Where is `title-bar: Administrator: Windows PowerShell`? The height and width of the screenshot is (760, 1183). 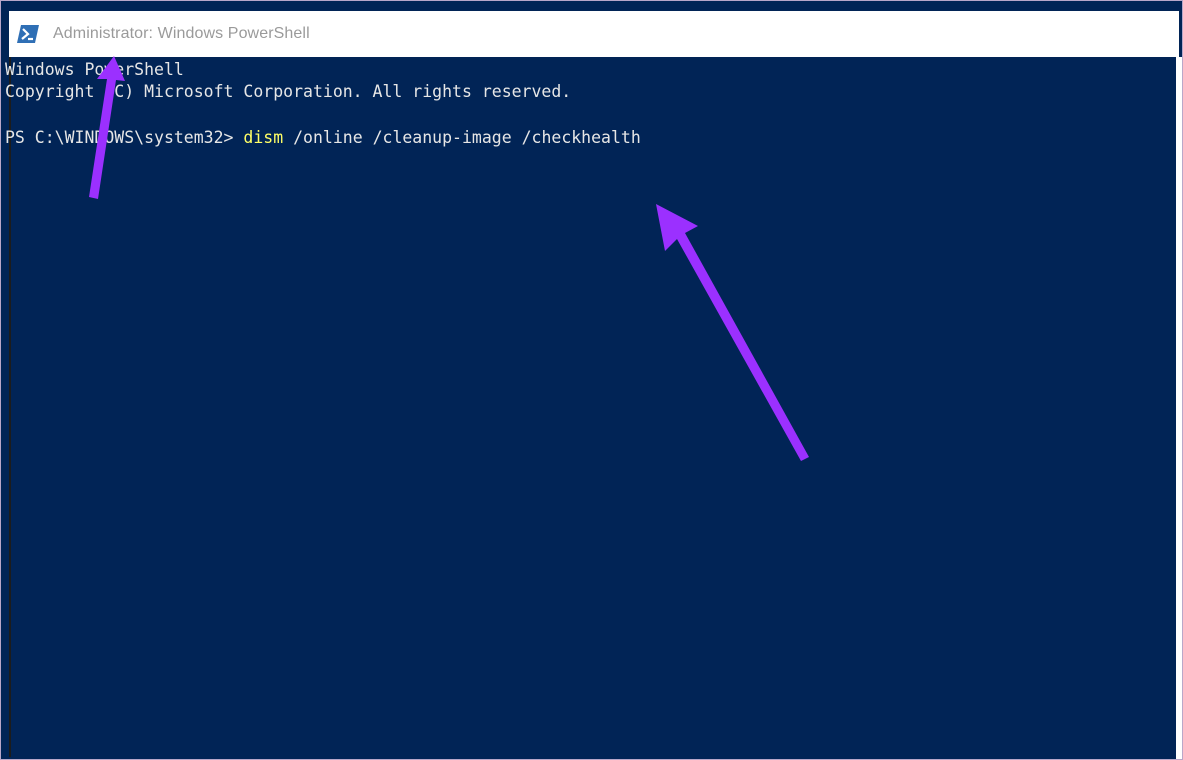 title-bar: Administrator: Windows PowerShell is located at coordinates (594, 34).